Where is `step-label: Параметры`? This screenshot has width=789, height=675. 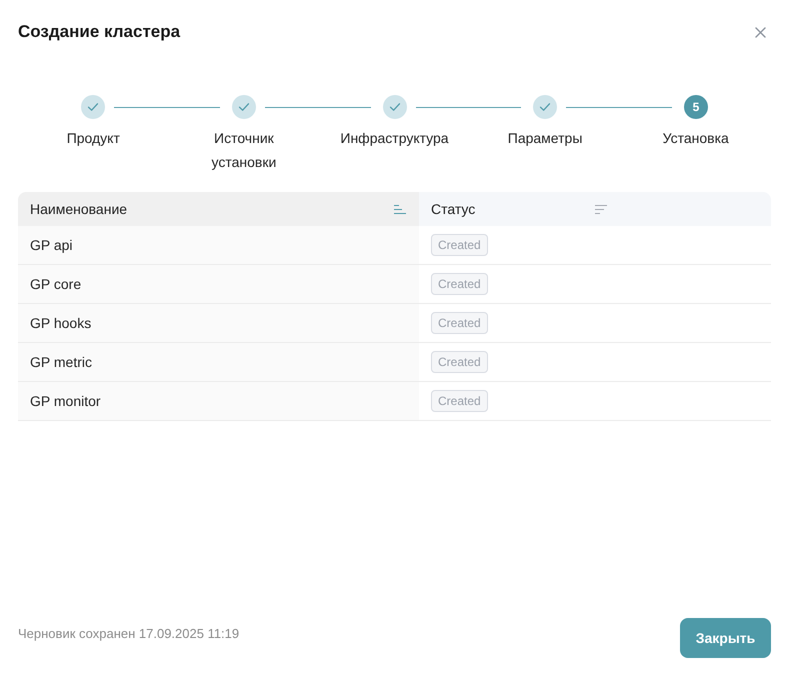 step-label: Параметры is located at coordinates (545, 138).